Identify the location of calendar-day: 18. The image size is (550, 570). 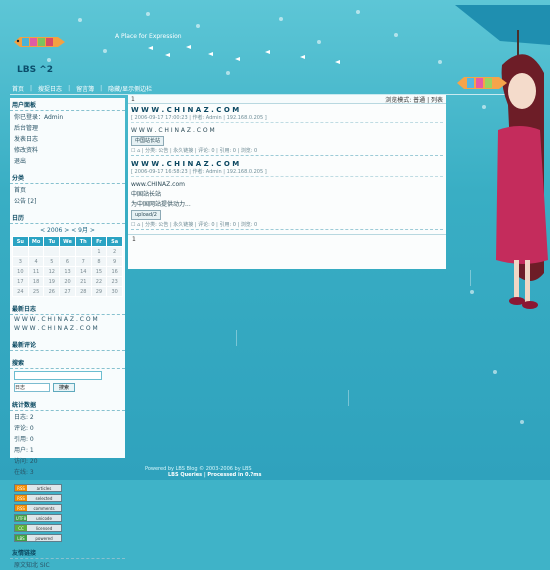
(36, 281).